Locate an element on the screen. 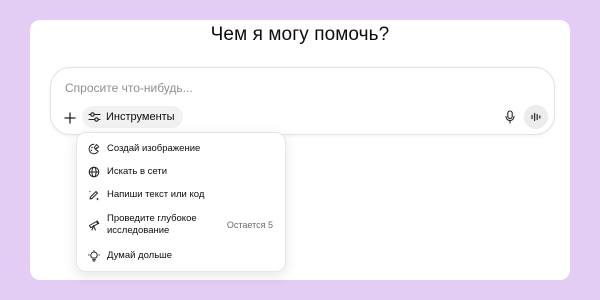 This screenshot has width=600, height=300. menu-item-label-line1: Проведите глубокое is located at coordinates (152, 218).